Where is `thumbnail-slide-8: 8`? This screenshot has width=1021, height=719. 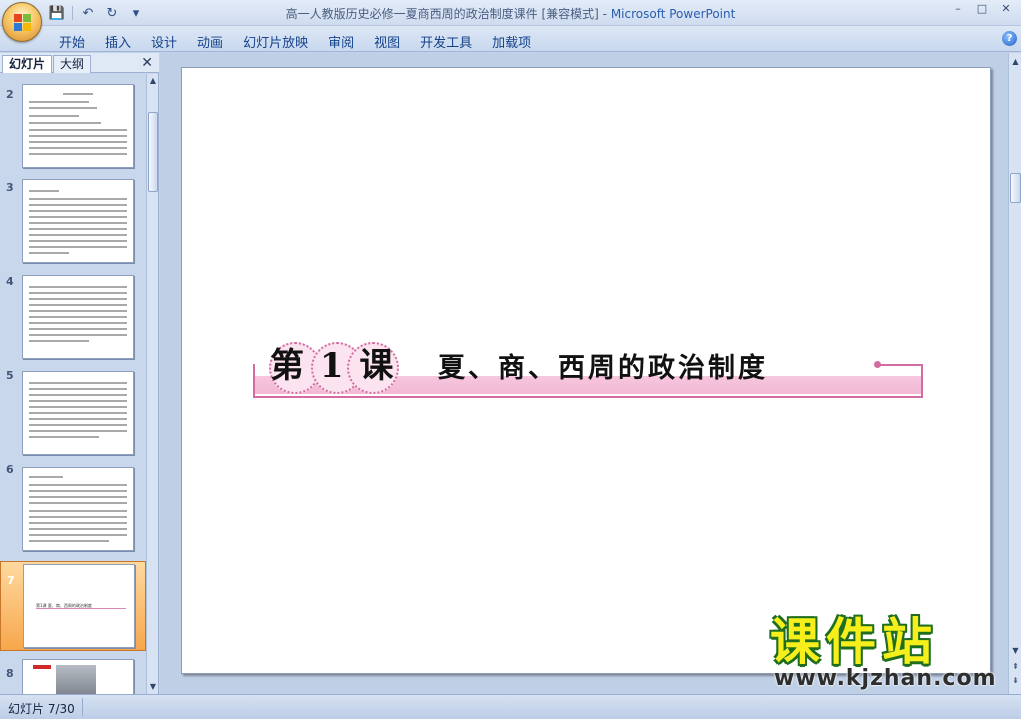
thumbnail-slide-8: 8 is located at coordinates (73, 674).